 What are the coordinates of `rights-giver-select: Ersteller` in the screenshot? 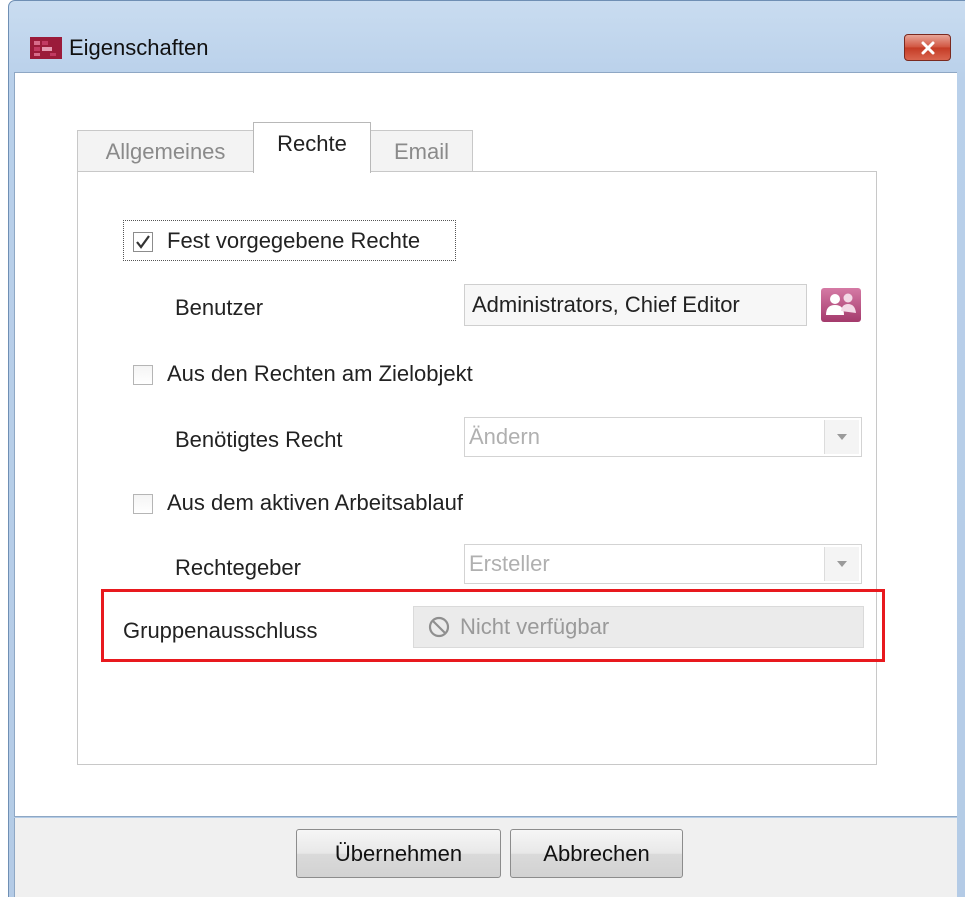 It's located at (663, 564).